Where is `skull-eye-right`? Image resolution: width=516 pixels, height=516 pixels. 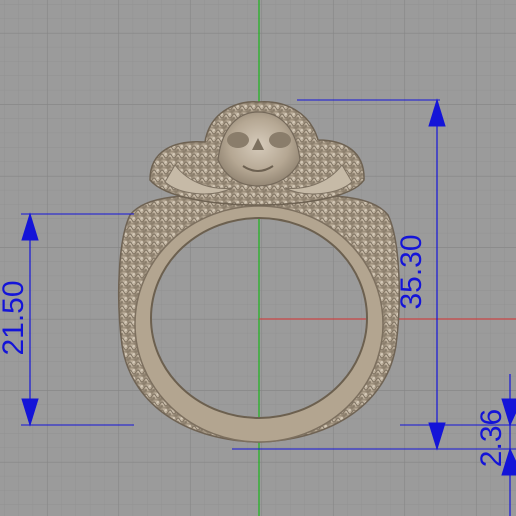
skull-eye-right is located at coordinates (280, 140).